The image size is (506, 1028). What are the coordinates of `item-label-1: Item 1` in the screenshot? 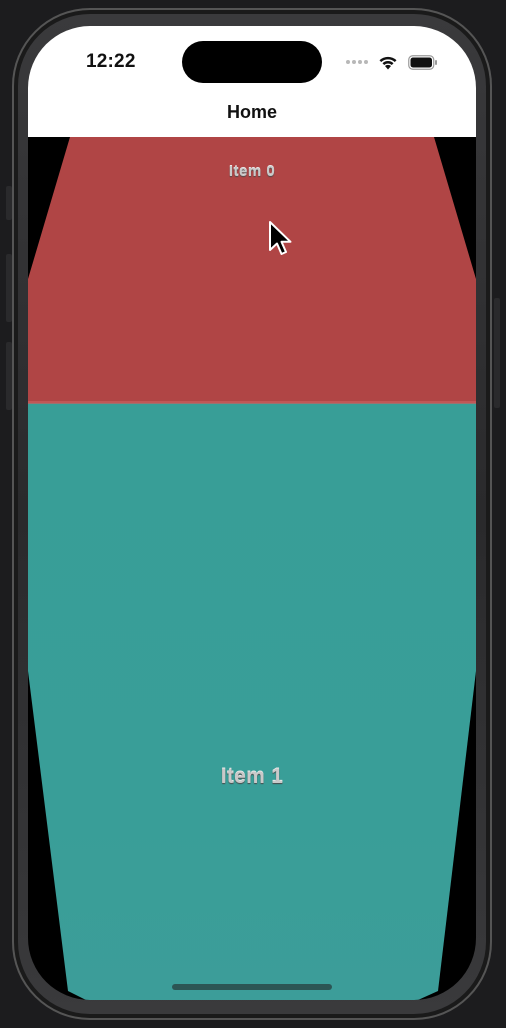 It's located at (252, 776).